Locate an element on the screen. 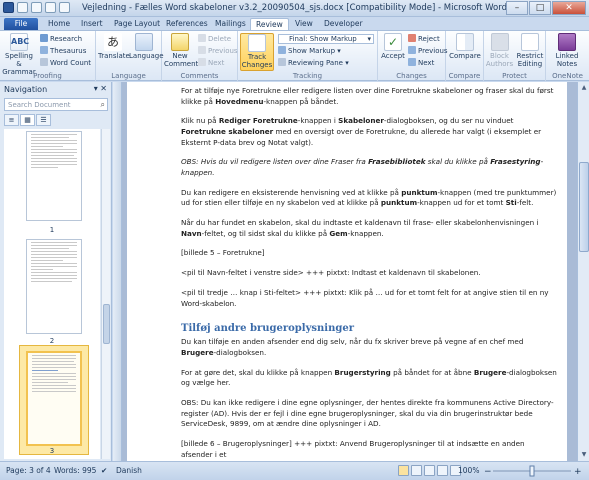  display-for-review-value: Final: Show Markup is located at coordinates (323, 39).